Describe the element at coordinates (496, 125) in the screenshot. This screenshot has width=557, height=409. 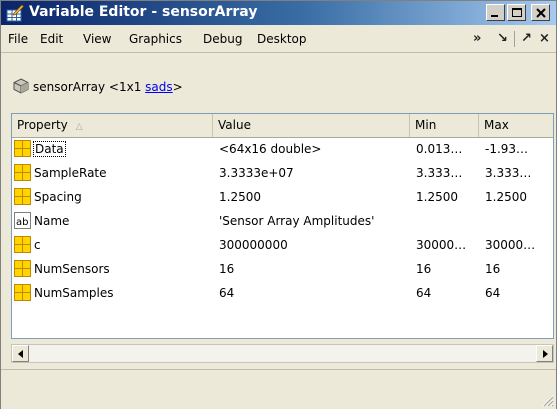
I see `column-header-label: Max` at that location.